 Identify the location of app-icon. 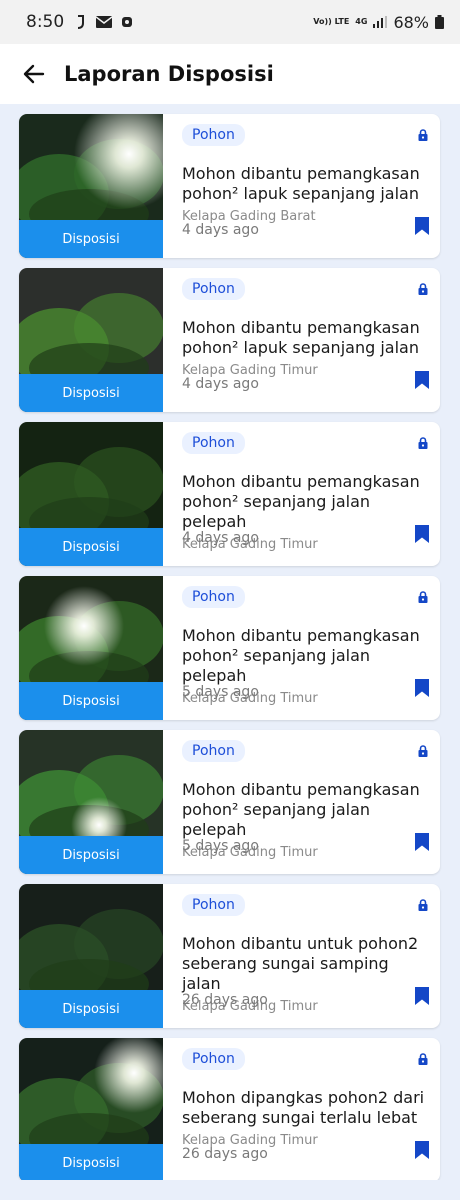
(127, 22).